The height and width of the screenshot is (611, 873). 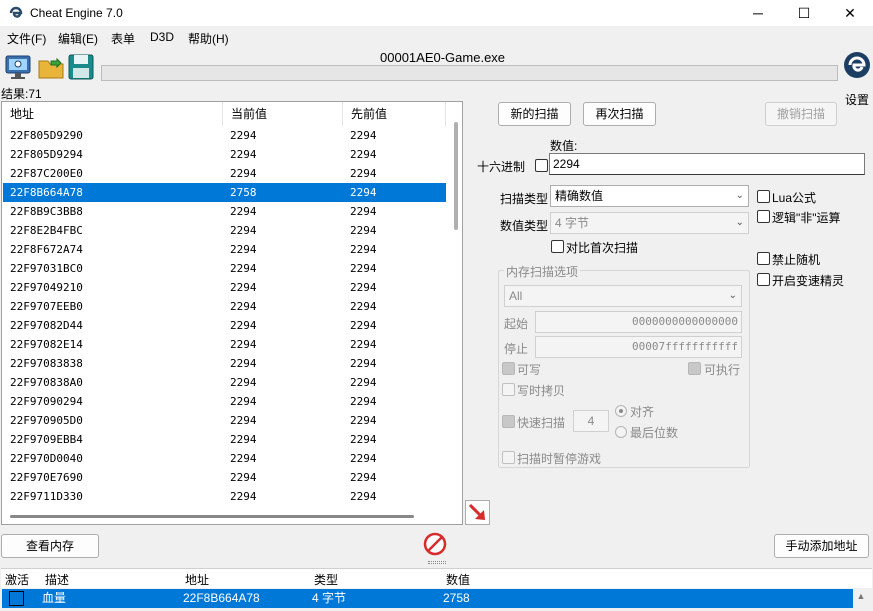 What do you see at coordinates (850, 13) in the screenshot?
I see `close-button: ✕` at bounding box center [850, 13].